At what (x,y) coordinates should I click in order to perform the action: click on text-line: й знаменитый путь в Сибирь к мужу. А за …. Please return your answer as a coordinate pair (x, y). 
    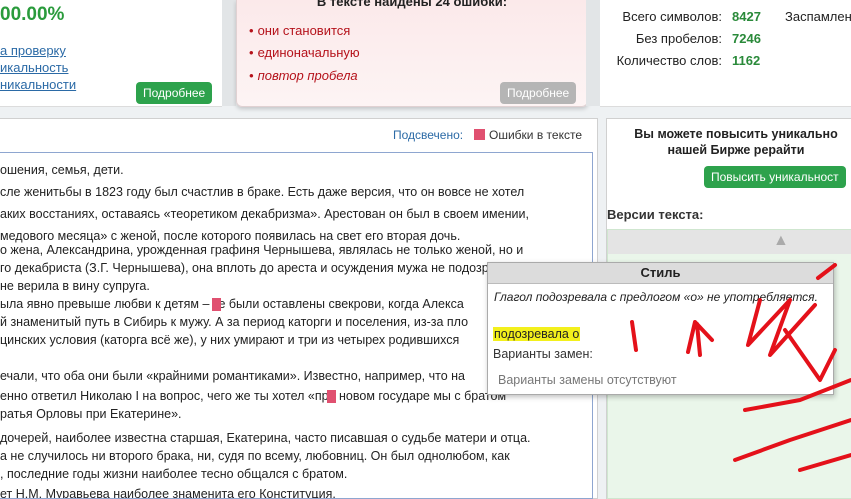
    Looking at the image, I should click on (234, 322).